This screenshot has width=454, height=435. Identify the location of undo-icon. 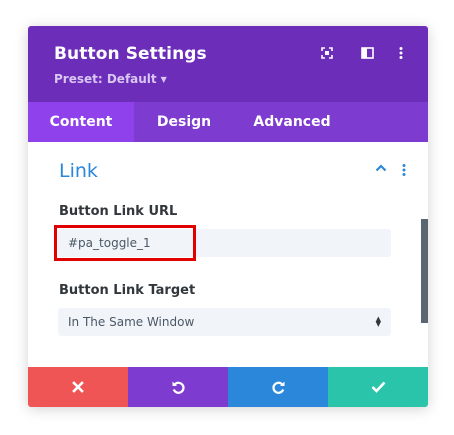
(178, 387).